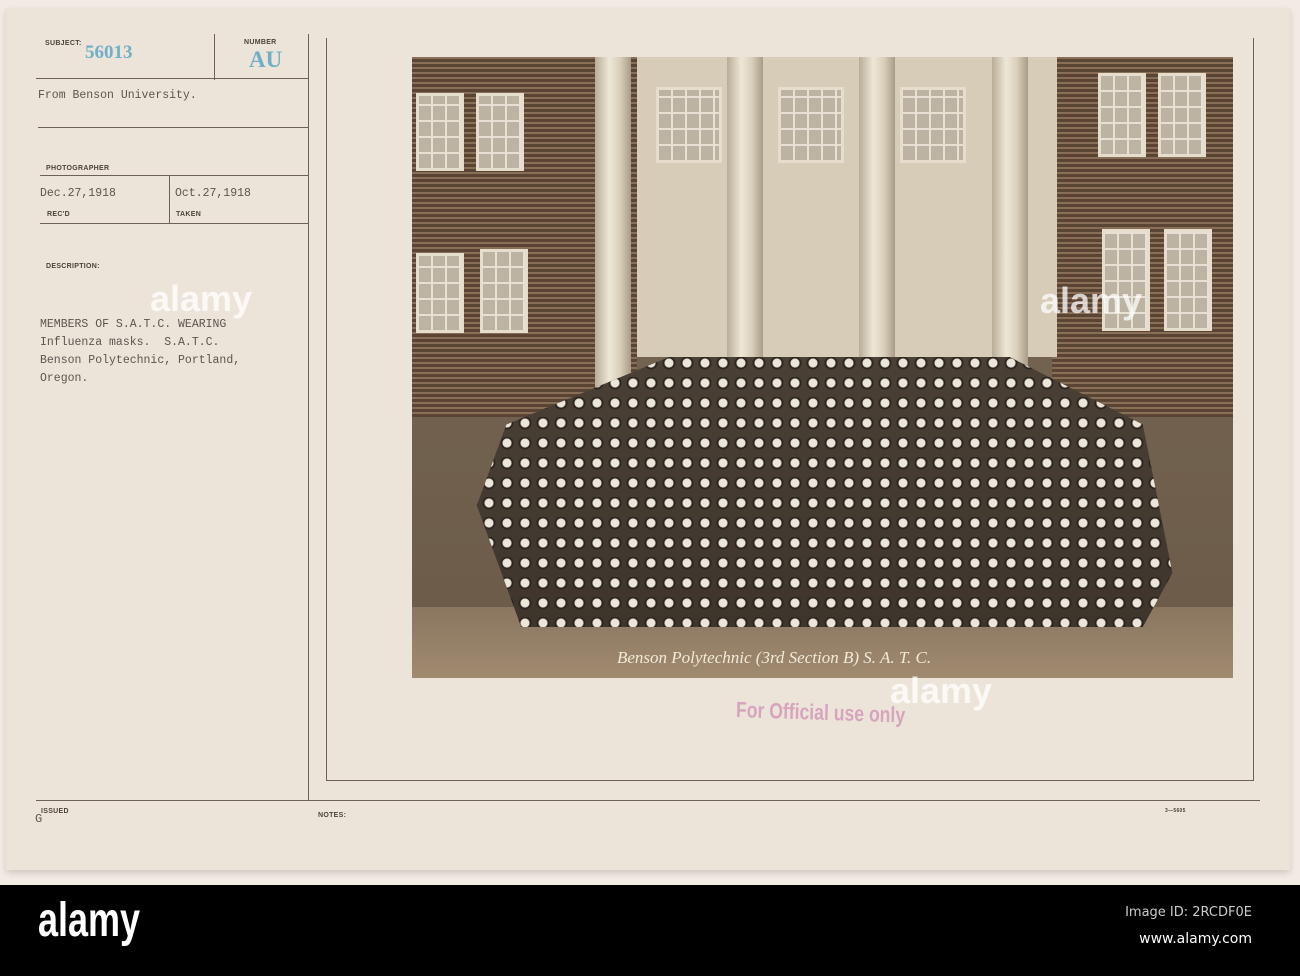 Image resolution: width=1300 pixels, height=976 pixels. I want to click on form-number: 3—5605, so click(1175, 811).